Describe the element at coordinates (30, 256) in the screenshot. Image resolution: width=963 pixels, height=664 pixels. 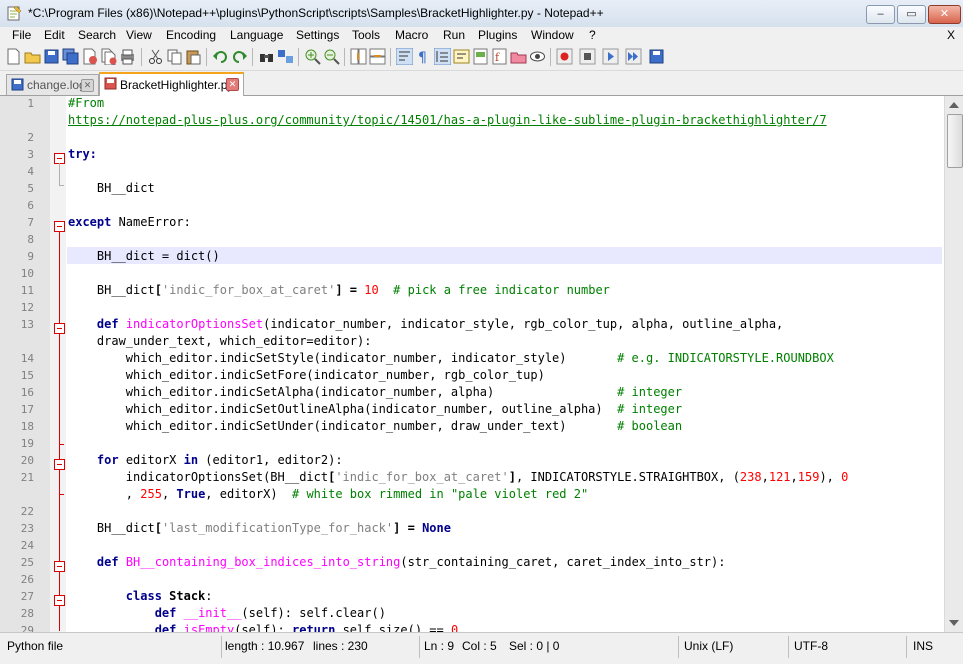
I see `line-number: 9` at that location.